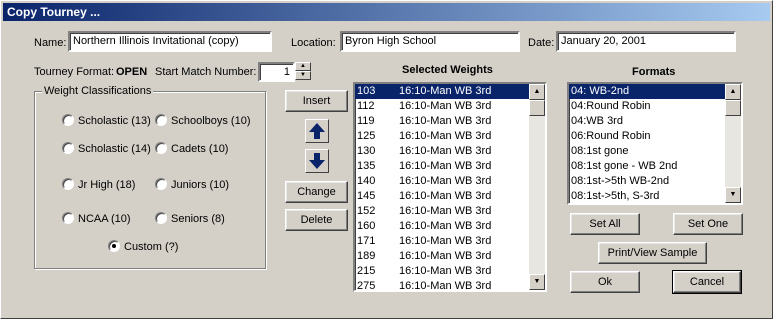  I want to click on list-item: 06:Round Robin, so click(647, 136).